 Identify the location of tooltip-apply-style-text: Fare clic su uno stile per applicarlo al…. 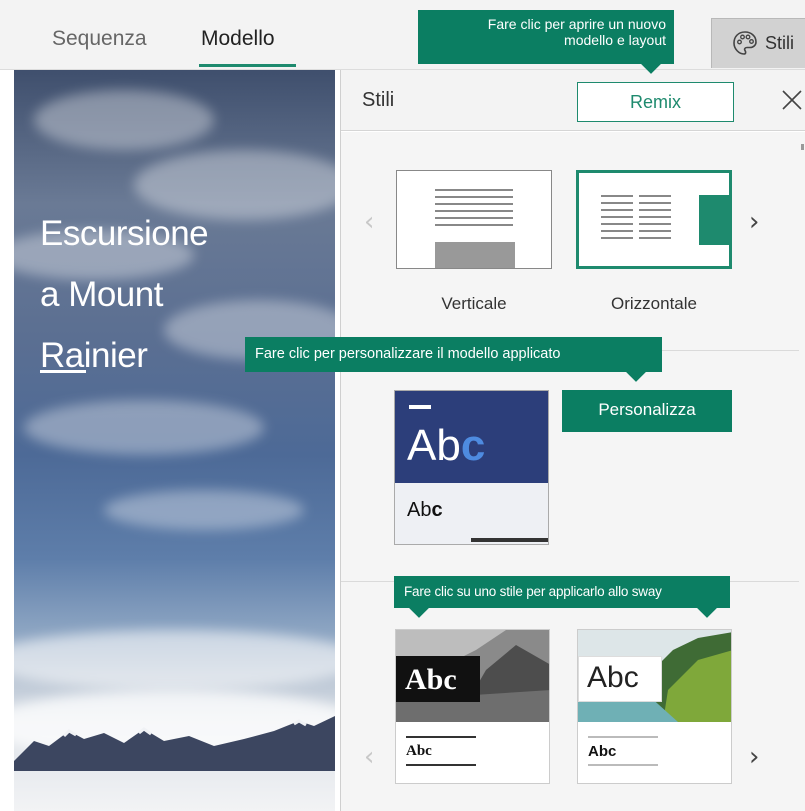
(533, 591).